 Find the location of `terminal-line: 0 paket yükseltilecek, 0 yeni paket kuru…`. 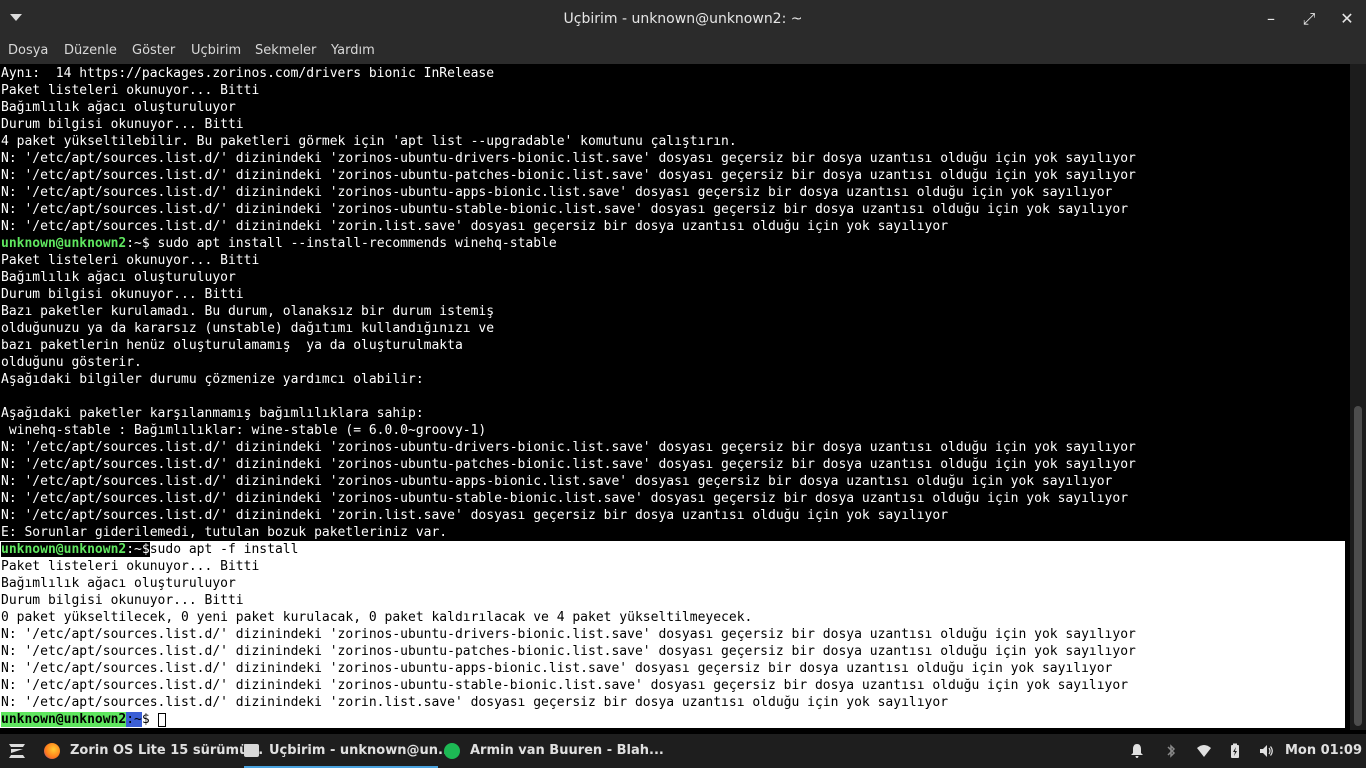

terminal-line: 0 paket yükseltilecek, 0 yeni paket kuru… is located at coordinates (377, 617).